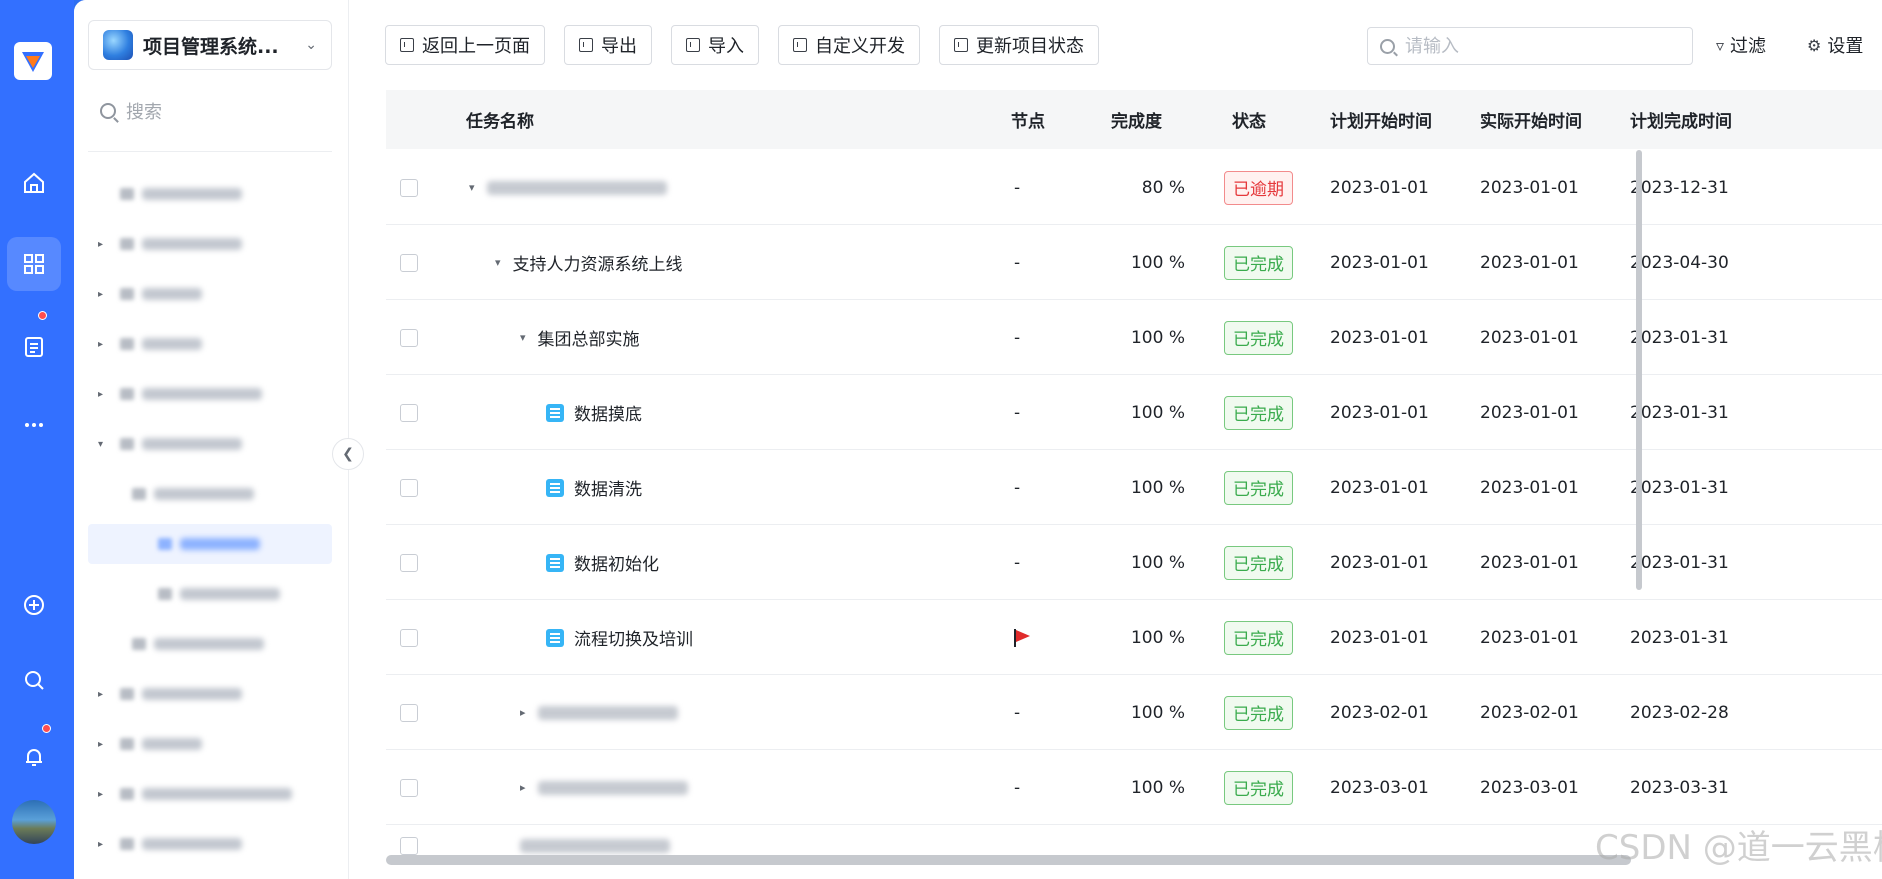  What do you see at coordinates (1679, 787) in the screenshot?
I see `plan-end-cell: 2023-03-31` at bounding box center [1679, 787].